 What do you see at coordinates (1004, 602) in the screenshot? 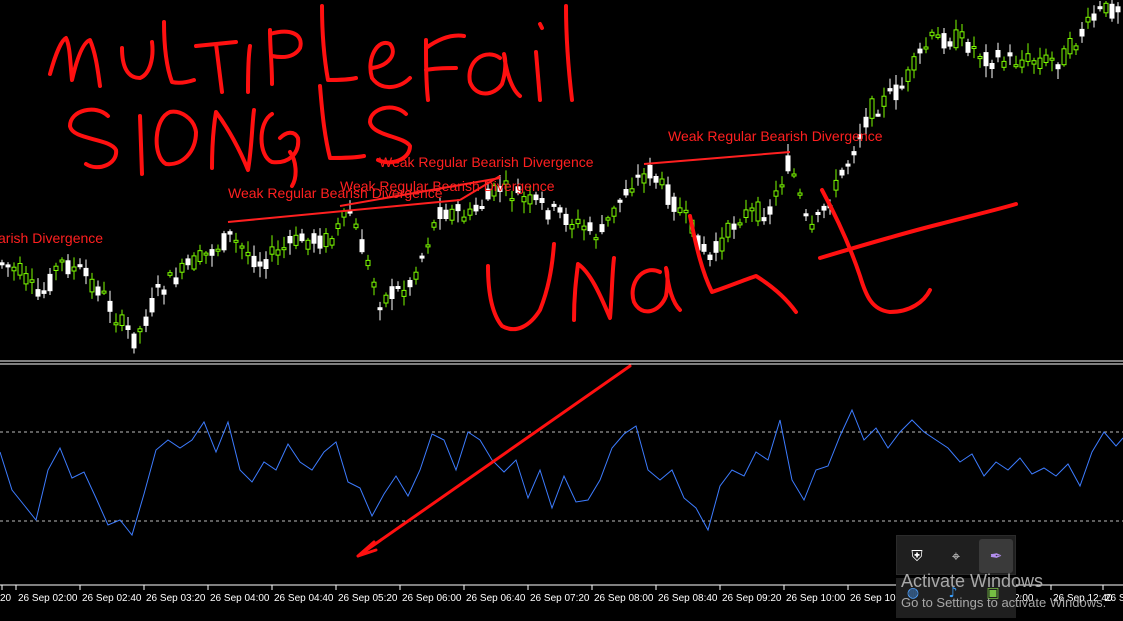
I see `activate-windows-subtitle: Go to Settings to activate Windows.` at bounding box center [1004, 602].